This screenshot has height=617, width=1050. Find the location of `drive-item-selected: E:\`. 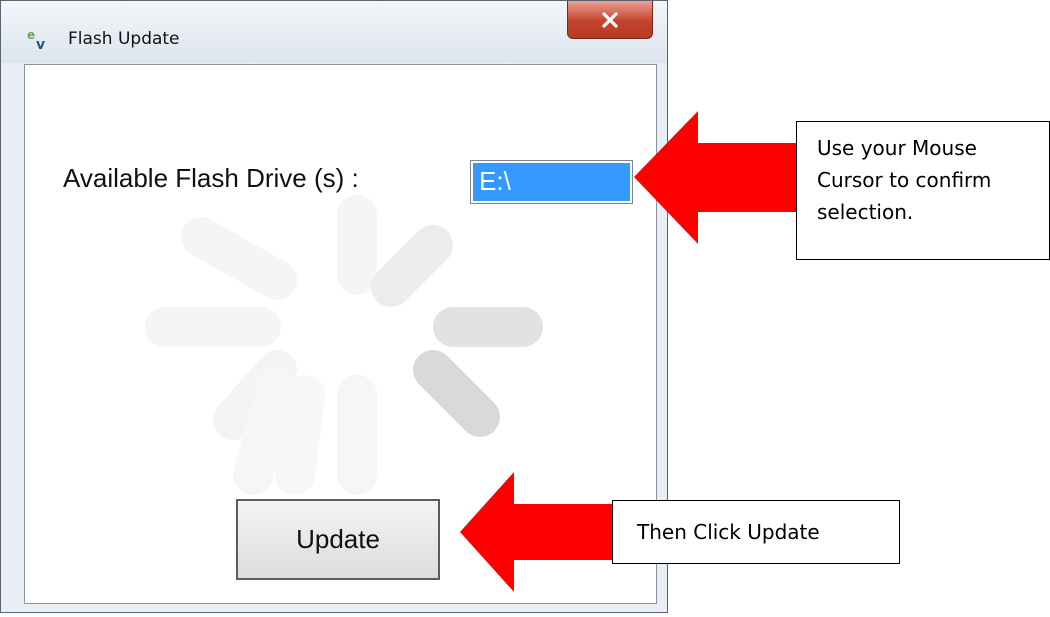

drive-item-selected: E:\ is located at coordinates (551, 182).